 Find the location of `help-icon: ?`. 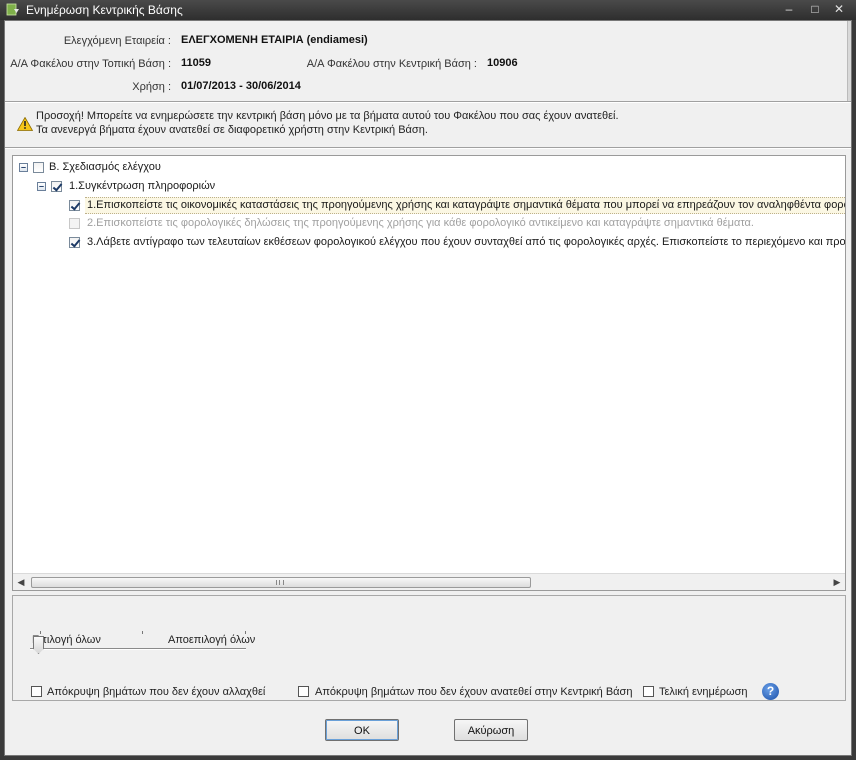

help-icon: ? is located at coordinates (770, 691).